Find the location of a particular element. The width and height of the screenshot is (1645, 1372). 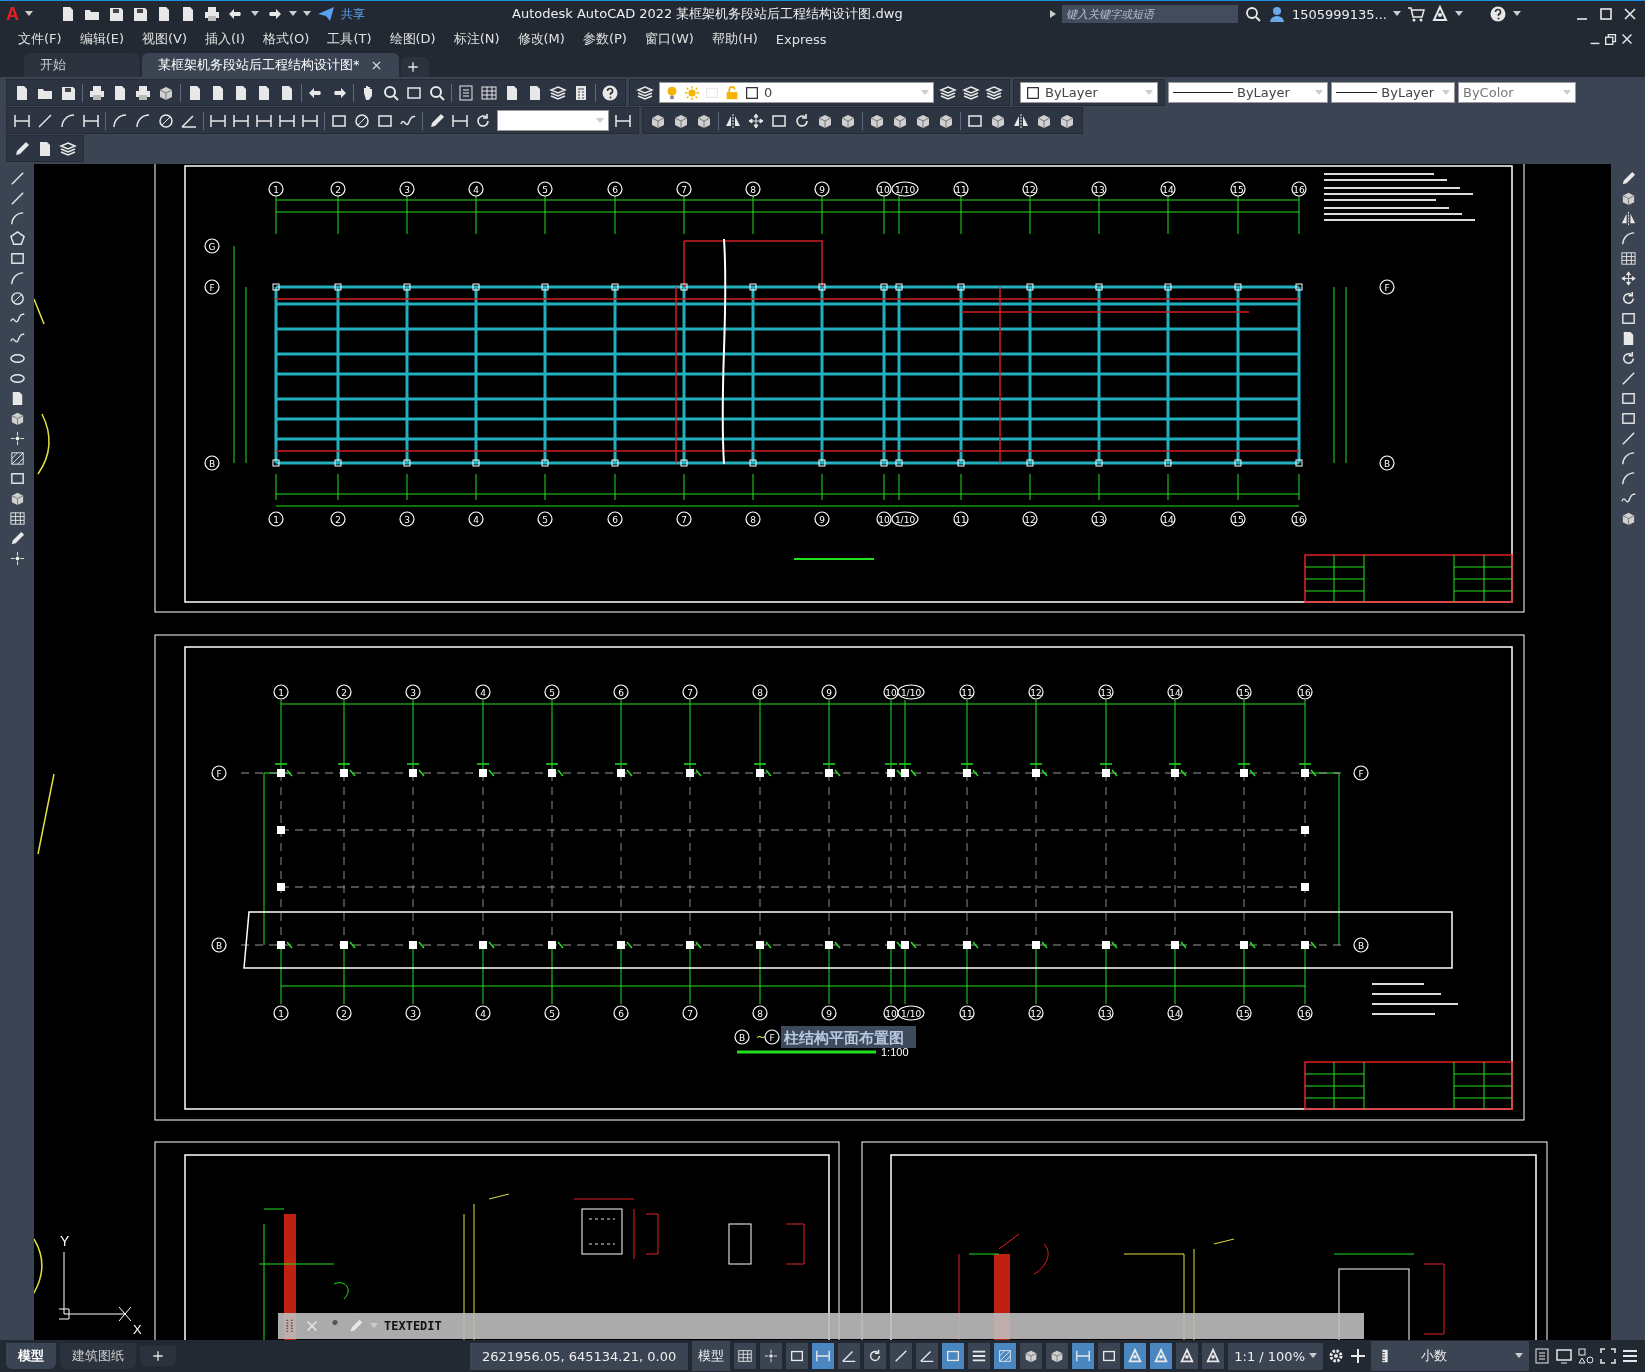

menu-item: 参数(P) is located at coordinates (605, 39).